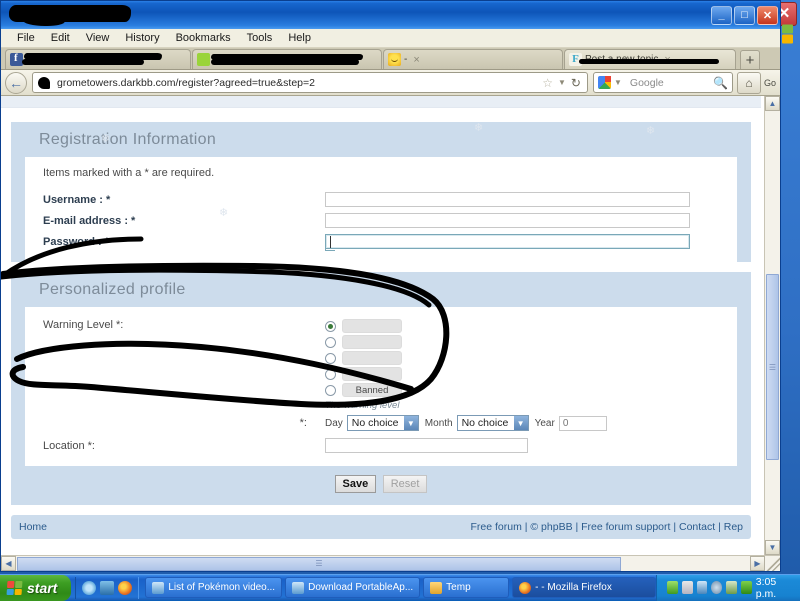  What do you see at coordinates (731, 587) in the screenshot?
I see `removable-drive-icon` at bounding box center [731, 587].